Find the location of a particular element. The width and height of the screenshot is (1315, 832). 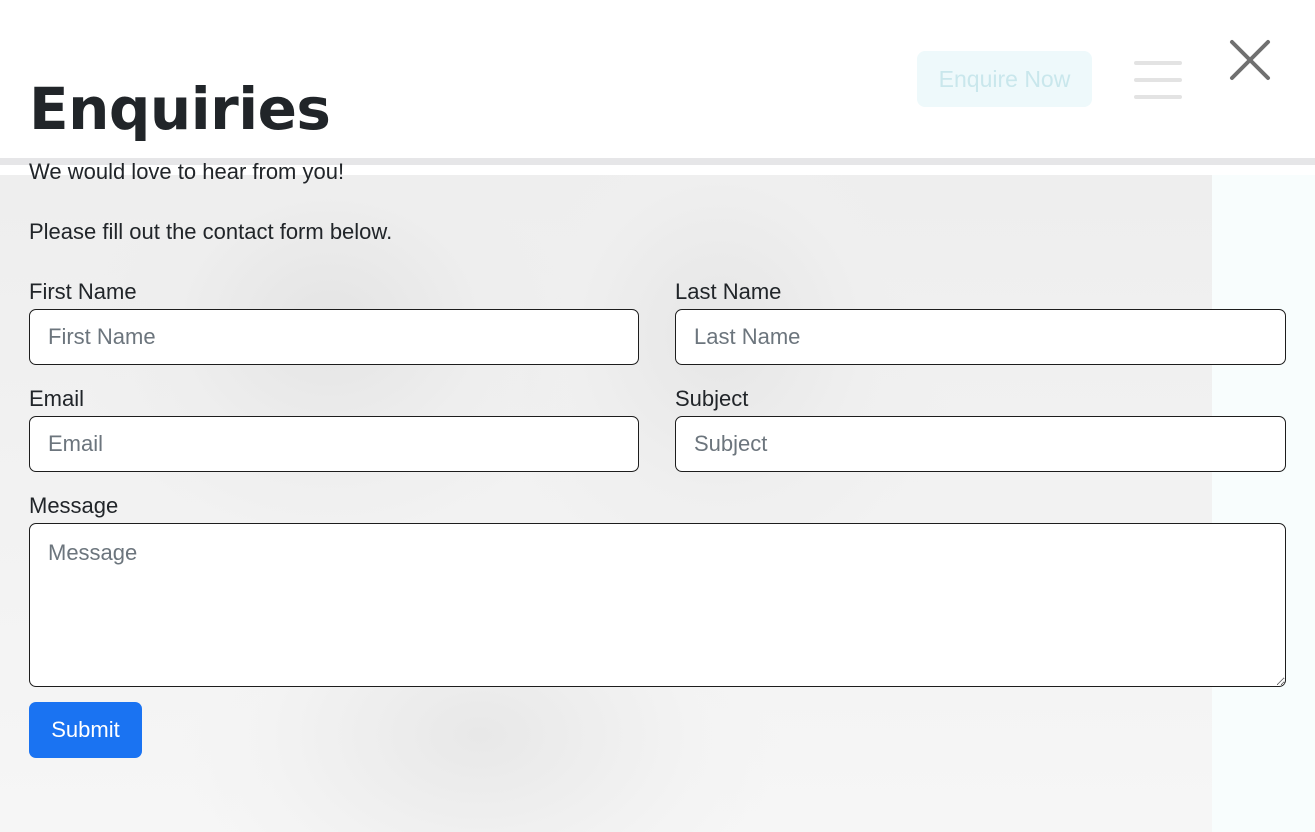

subject-input is located at coordinates (980, 444).